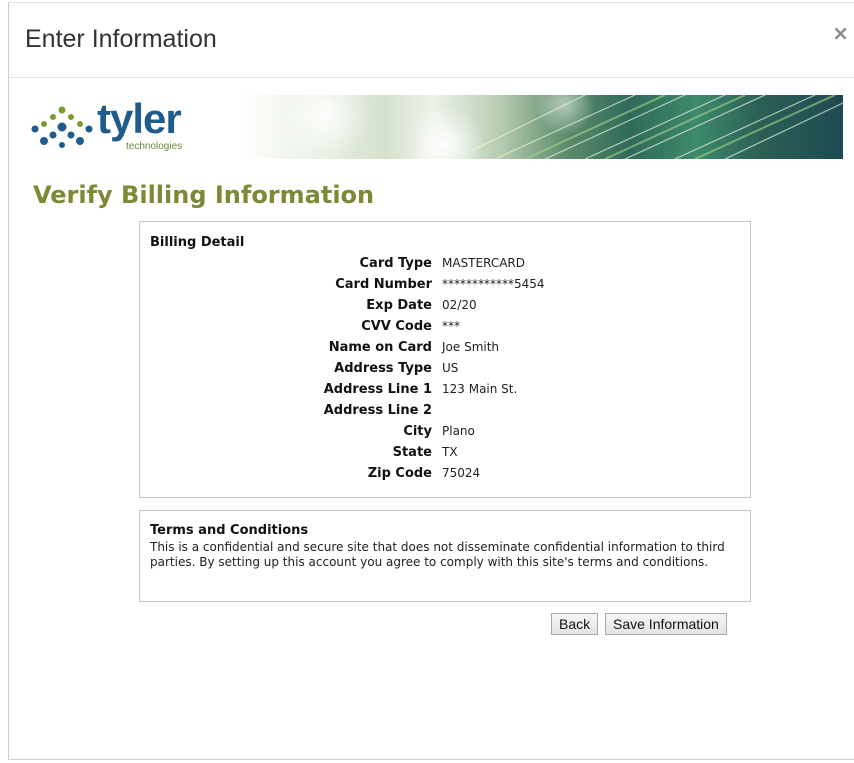 This screenshot has height=763, width=854. Describe the element at coordinates (459, 305) in the screenshot. I see `field-value: 02/20` at that location.